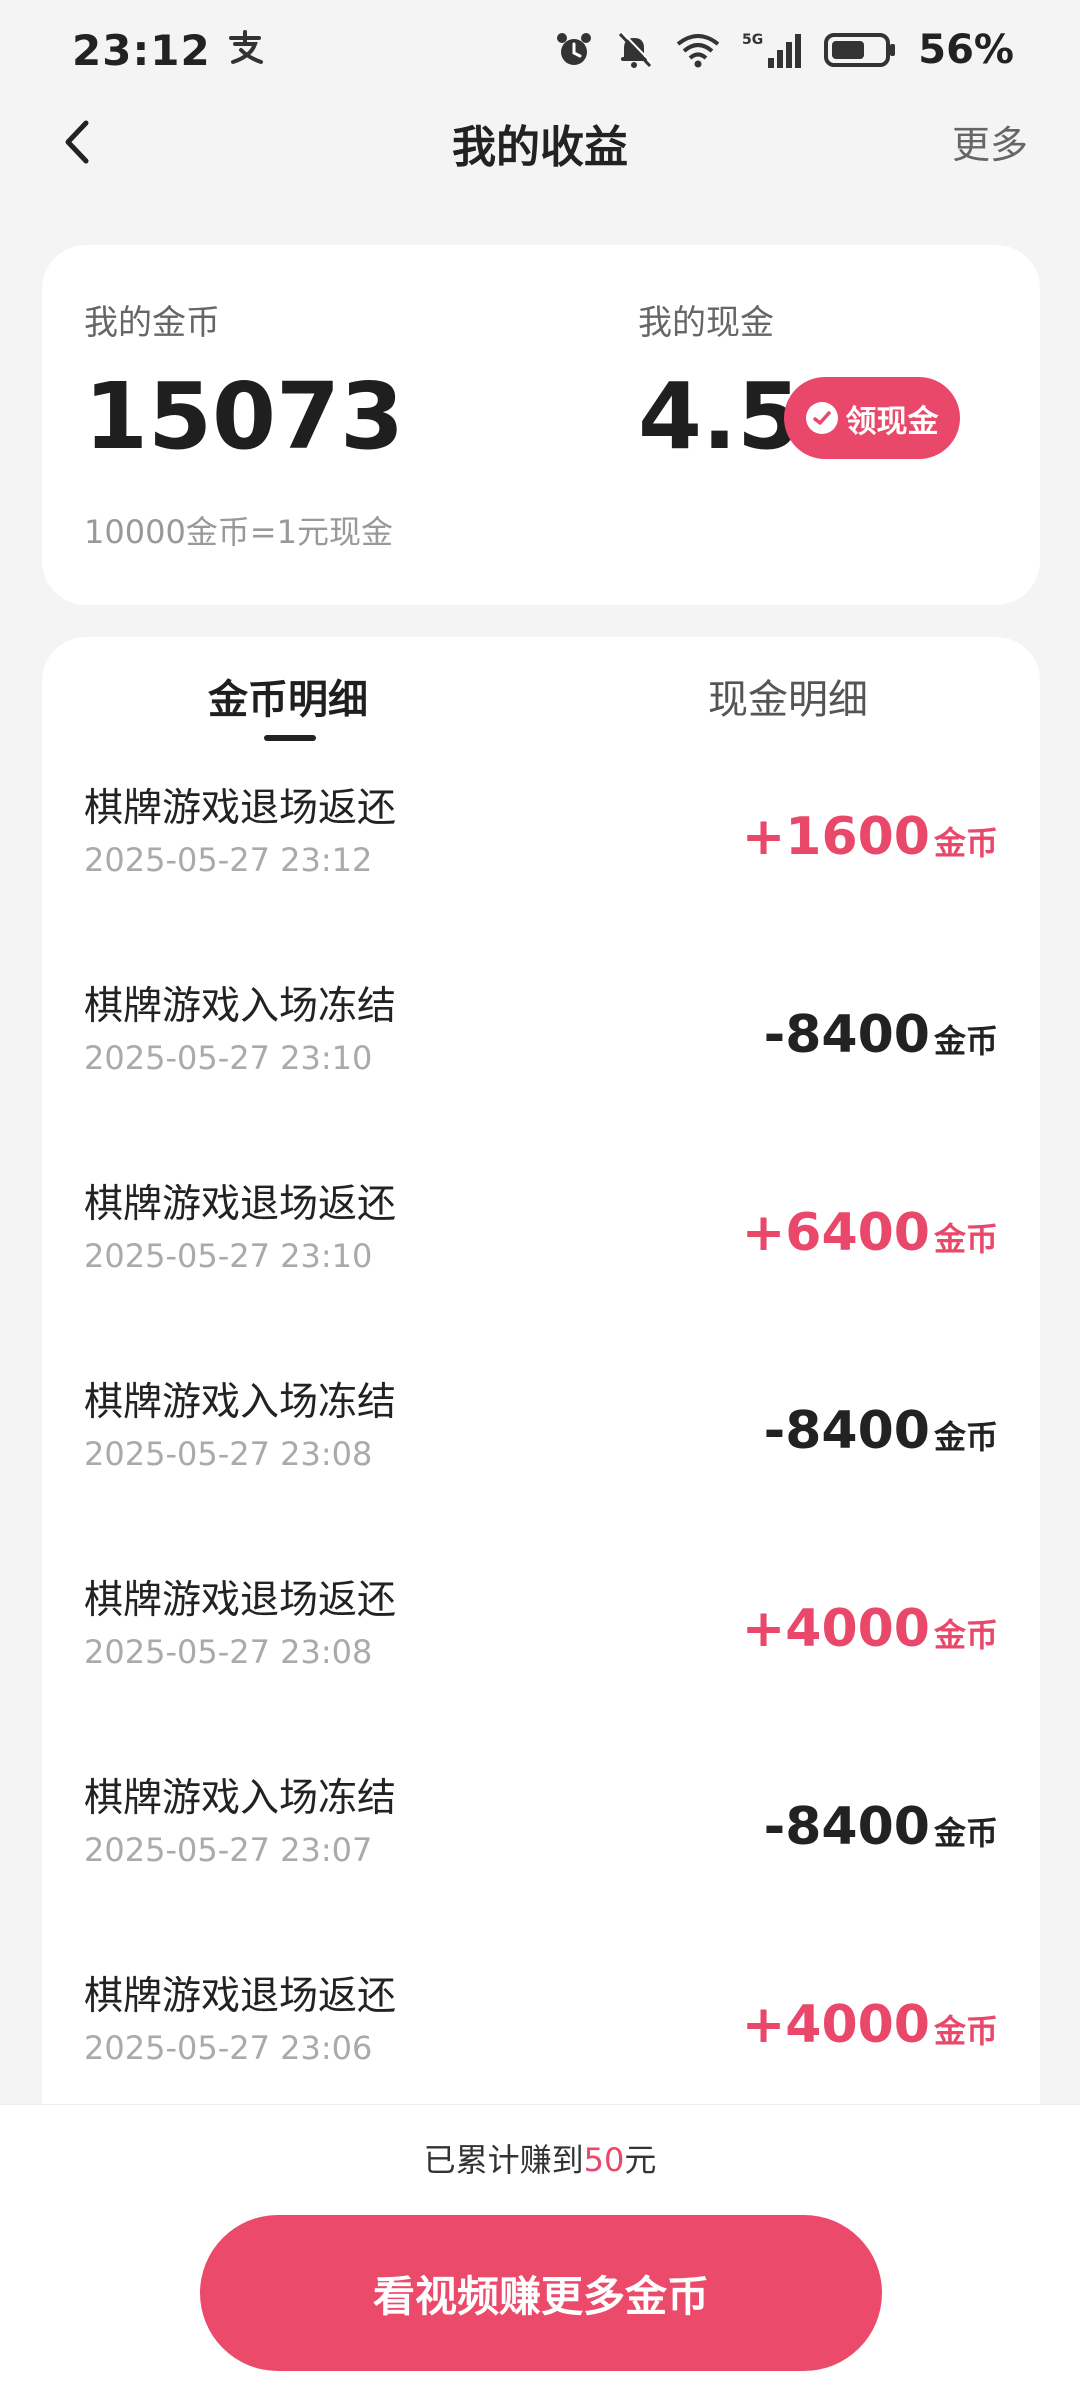  Describe the element at coordinates (541, 1866) in the screenshot. I see `list-item: 棋牌游戏入场冻结 2025-05-27 23:07 -8400 金币` at that location.